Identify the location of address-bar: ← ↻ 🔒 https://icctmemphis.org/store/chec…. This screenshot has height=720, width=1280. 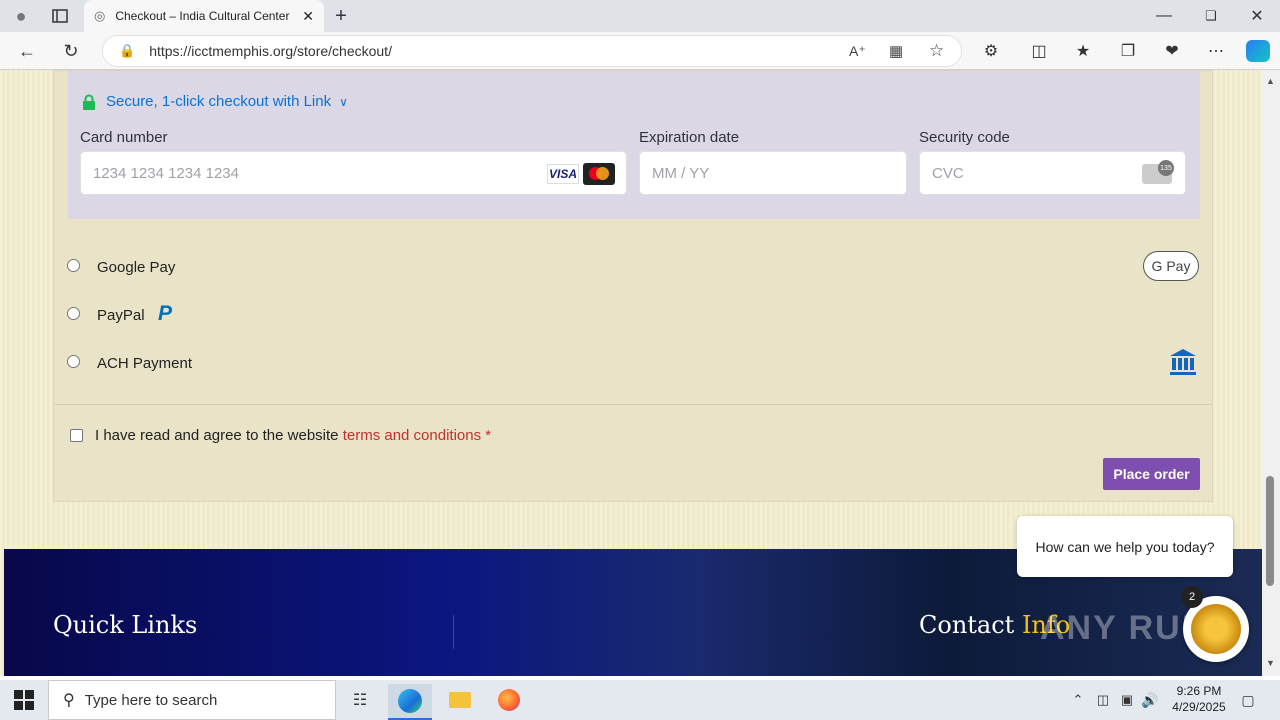
(640, 51).